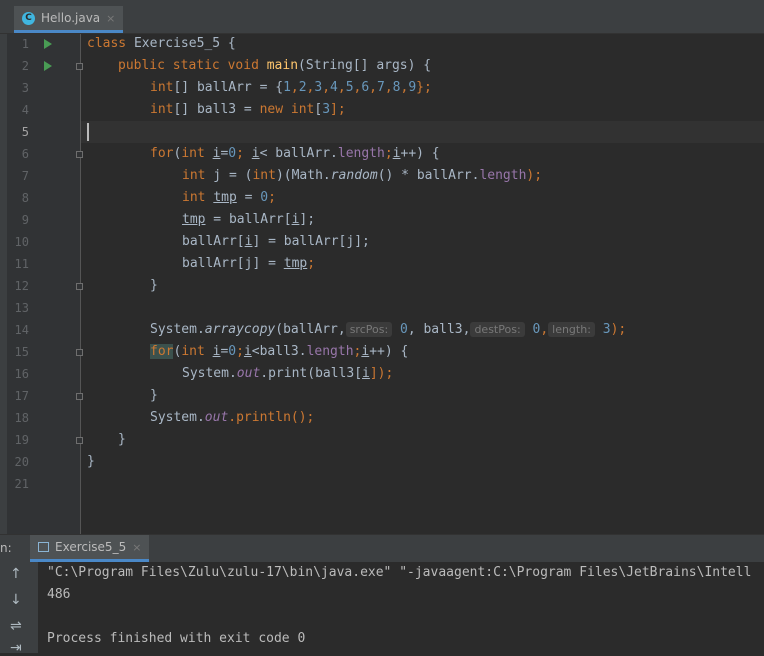  What do you see at coordinates (19, 609) in the screenshot?
I see `console-toolbar: ↑ ↓ ⇌ ⇥` at bounding box center [19, 609].